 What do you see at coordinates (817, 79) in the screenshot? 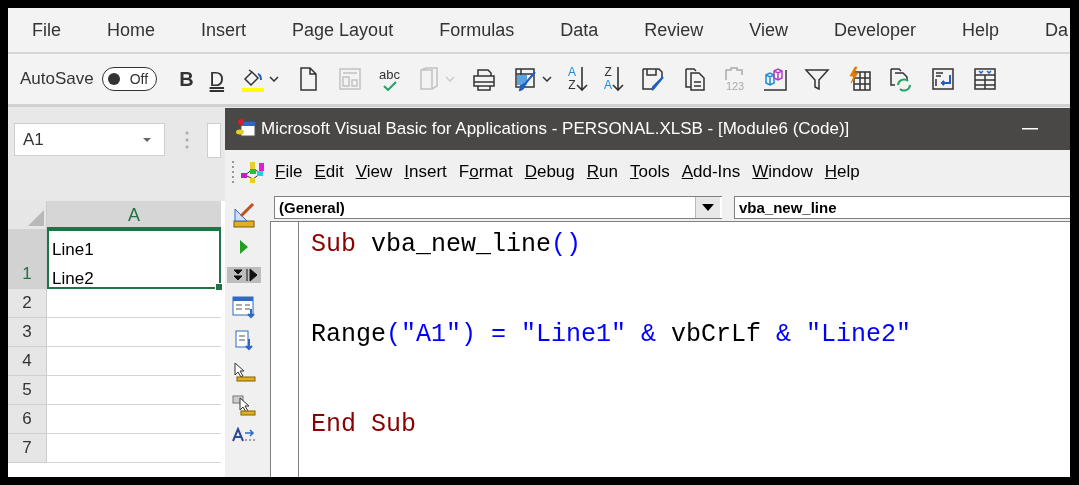
I see `filter-icon` at bounding box center [817, 79].